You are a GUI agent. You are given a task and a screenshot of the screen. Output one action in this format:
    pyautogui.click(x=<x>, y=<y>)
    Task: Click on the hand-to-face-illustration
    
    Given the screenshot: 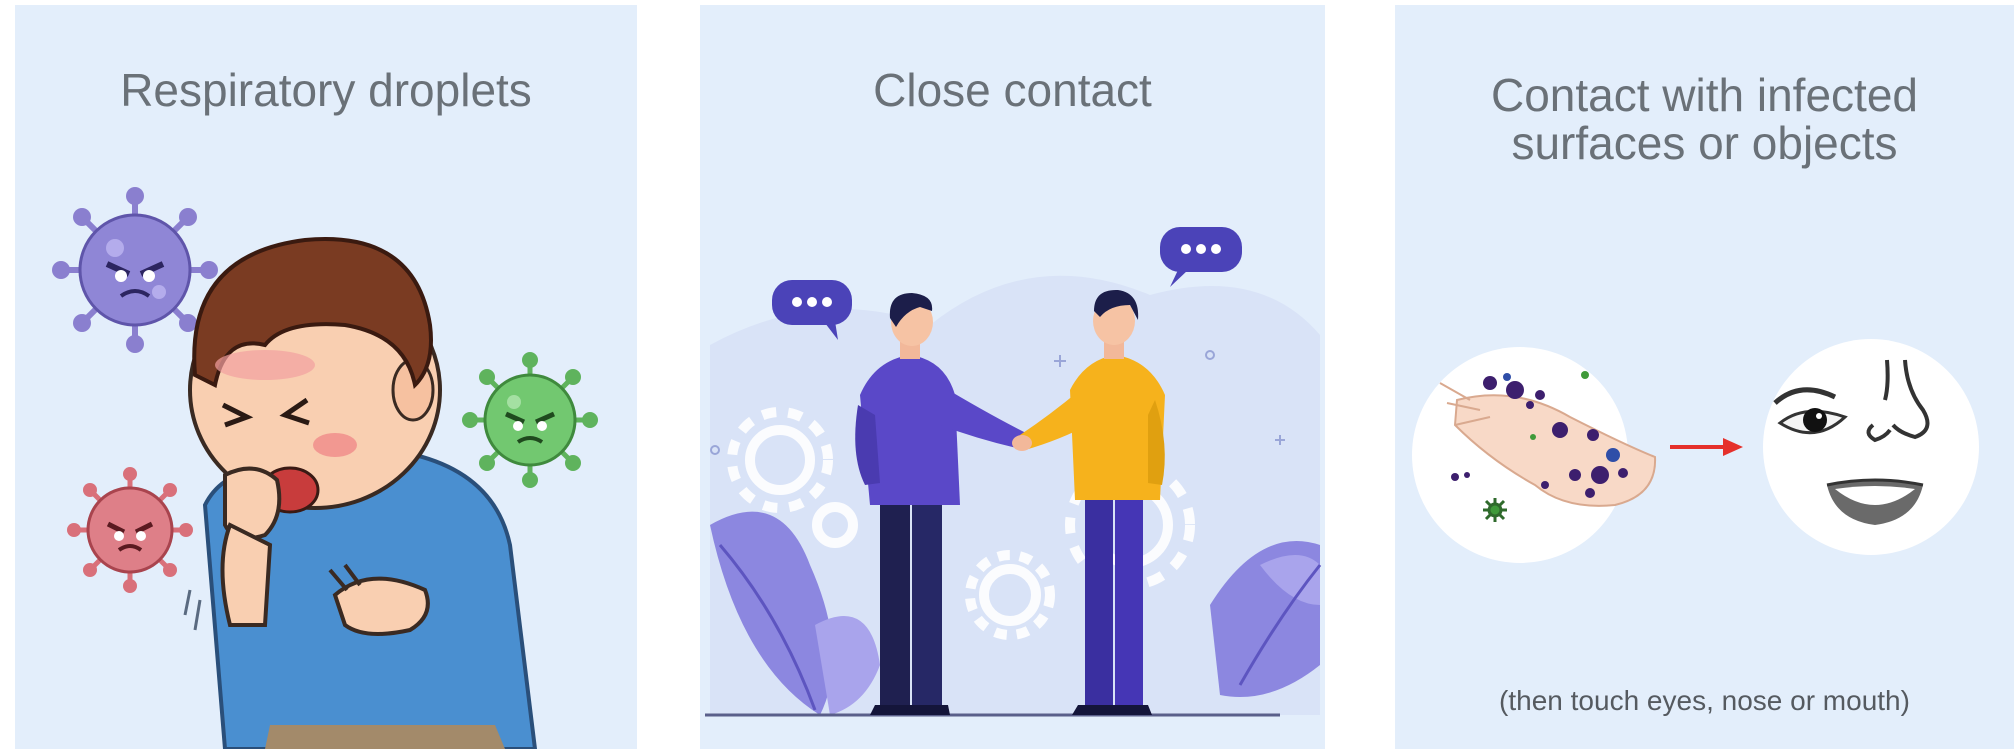 What is the action you would take?
    pyautogui.click(x=1695, y=451)
    